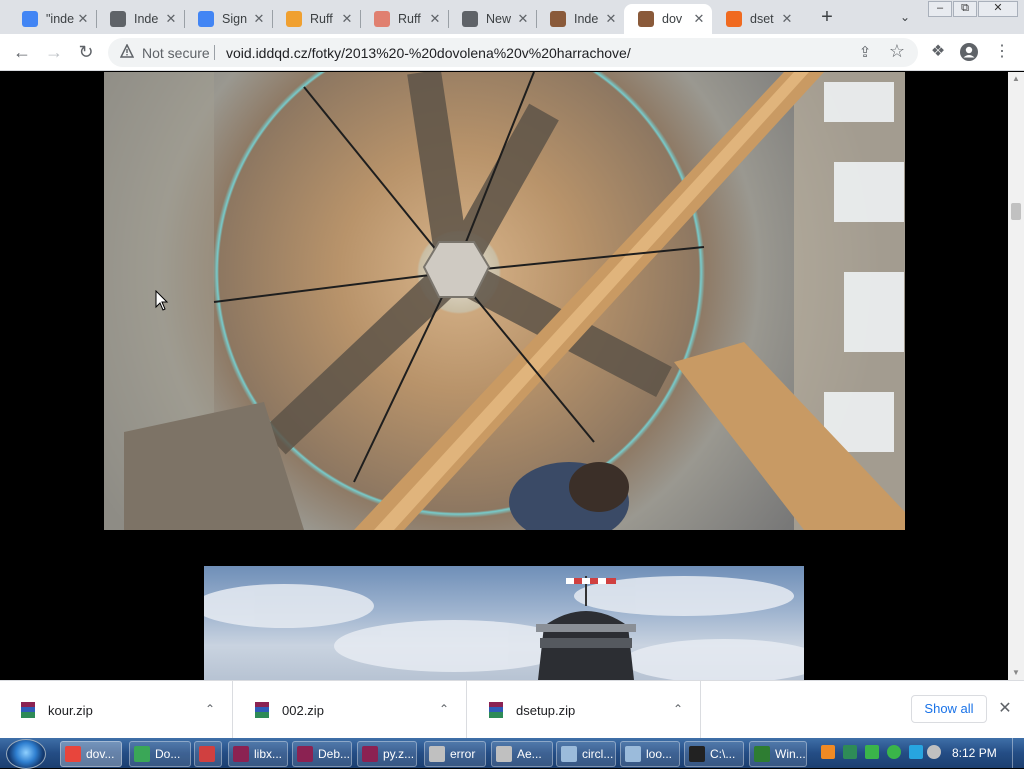  I want to click on show-desktop-button, so click(1018, 753).